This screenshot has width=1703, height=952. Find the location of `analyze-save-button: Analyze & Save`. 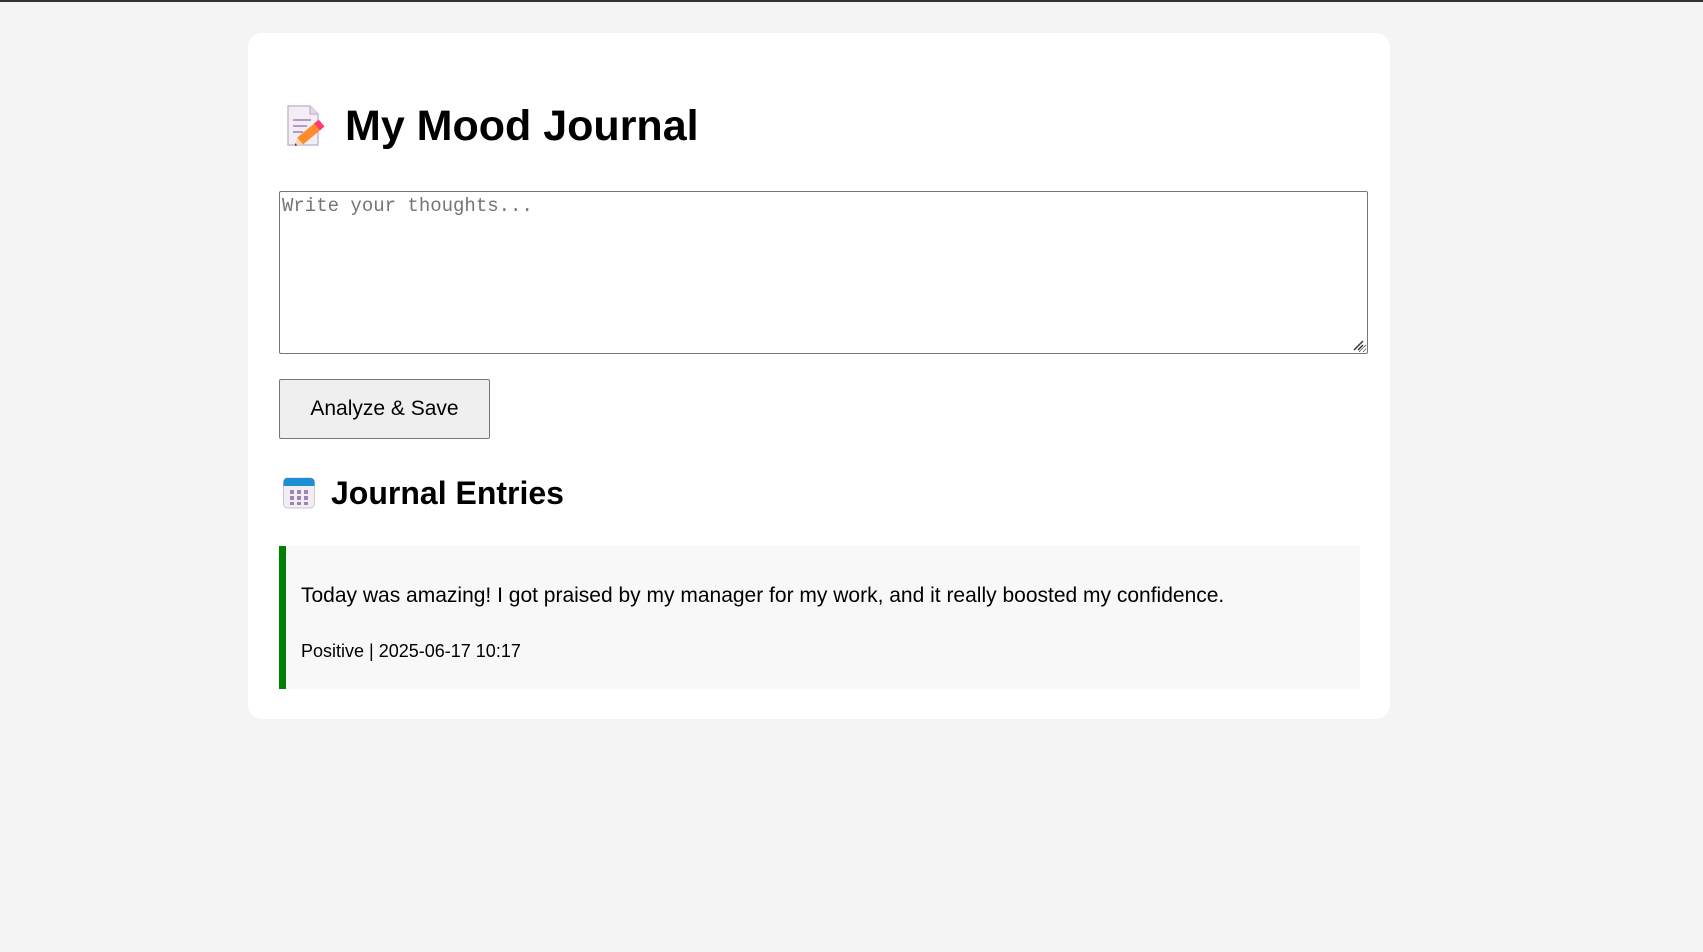

analyze-save-button: Analyze & Save is located at coordinates (384, 409).